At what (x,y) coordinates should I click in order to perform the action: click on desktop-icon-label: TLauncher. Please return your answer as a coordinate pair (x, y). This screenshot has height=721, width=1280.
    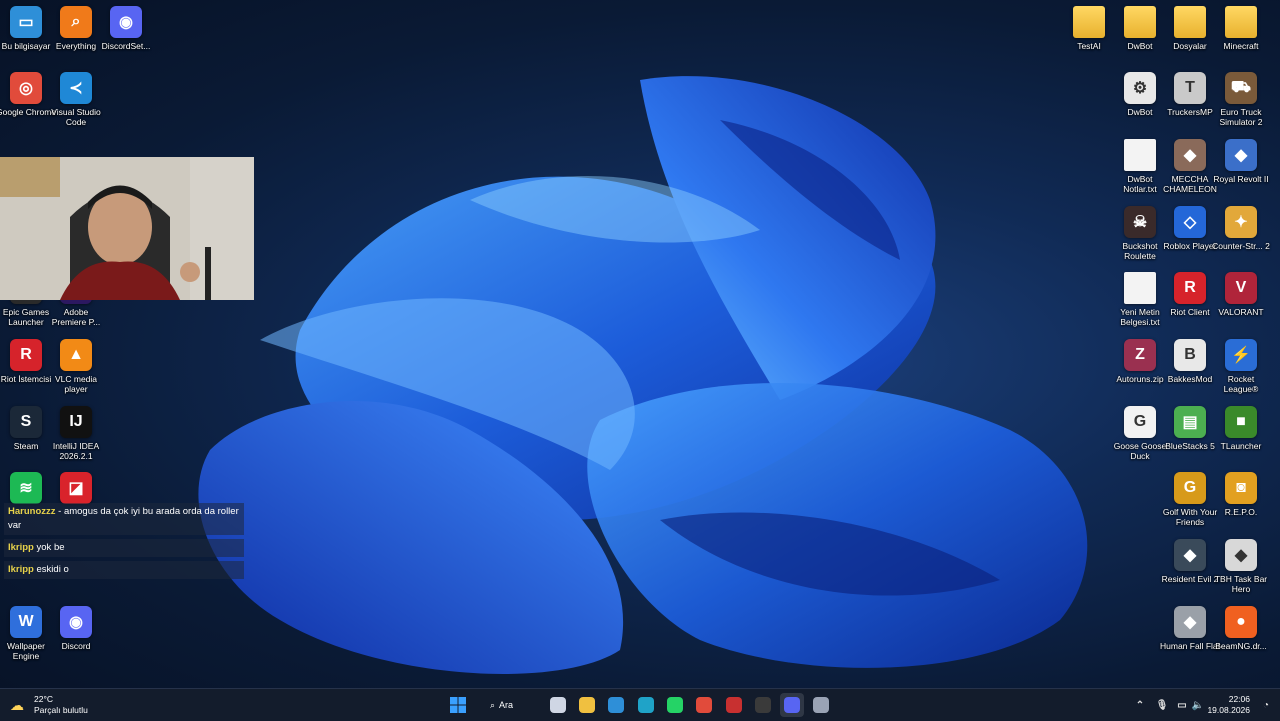
    Looking at the image, I should click on (1241, 446).